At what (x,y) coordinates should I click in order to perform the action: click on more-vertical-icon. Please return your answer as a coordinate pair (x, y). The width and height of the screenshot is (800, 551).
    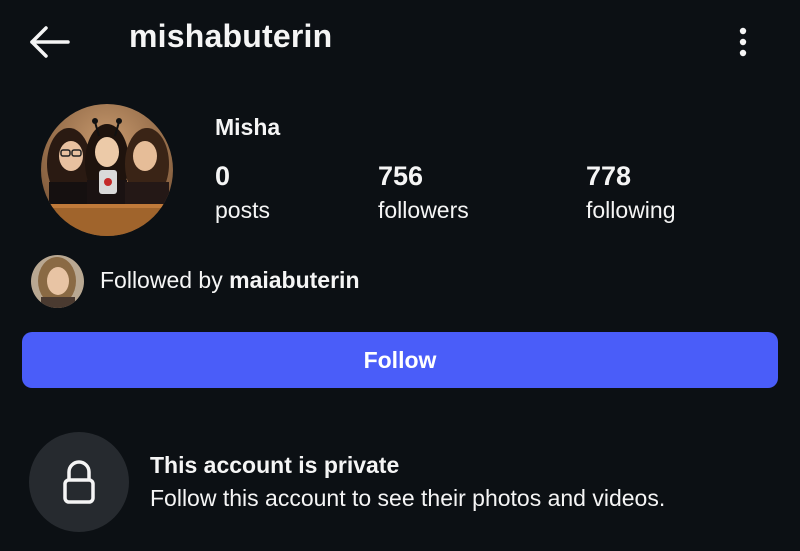
    Looking at the image, I should click on (743, 42).